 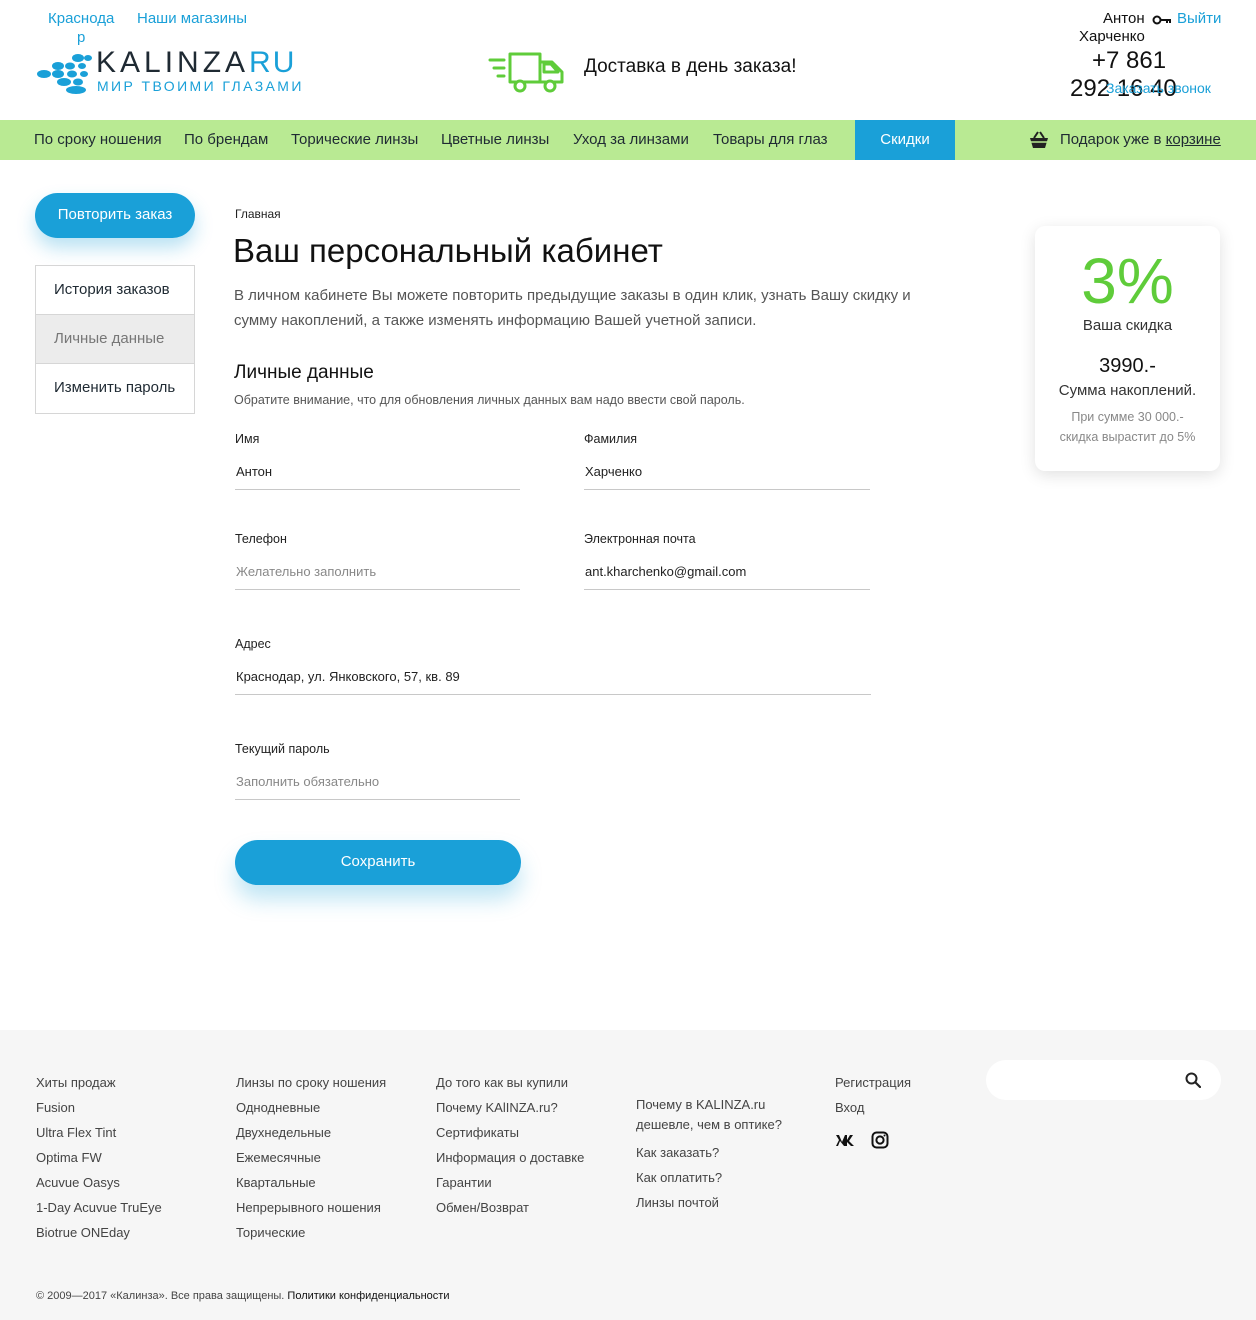 What do you see at coordinates (1199, 18) in the screenshot?
I see `logout-link: Выйти` at bounding box center [1199, 18].